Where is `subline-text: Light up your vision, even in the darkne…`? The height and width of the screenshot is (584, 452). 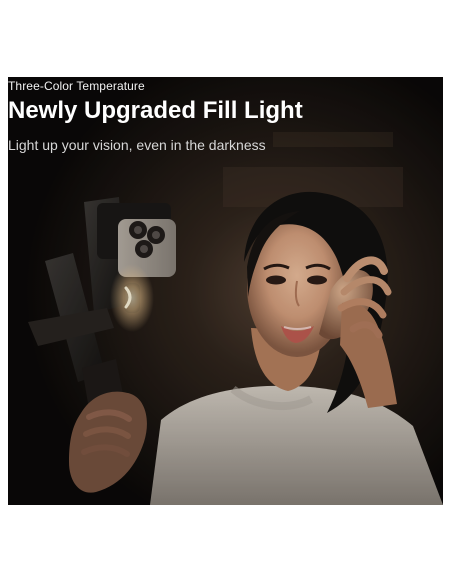 subline-text: Light up your vision, even in the darkne… is located at coordinates (137, 145).